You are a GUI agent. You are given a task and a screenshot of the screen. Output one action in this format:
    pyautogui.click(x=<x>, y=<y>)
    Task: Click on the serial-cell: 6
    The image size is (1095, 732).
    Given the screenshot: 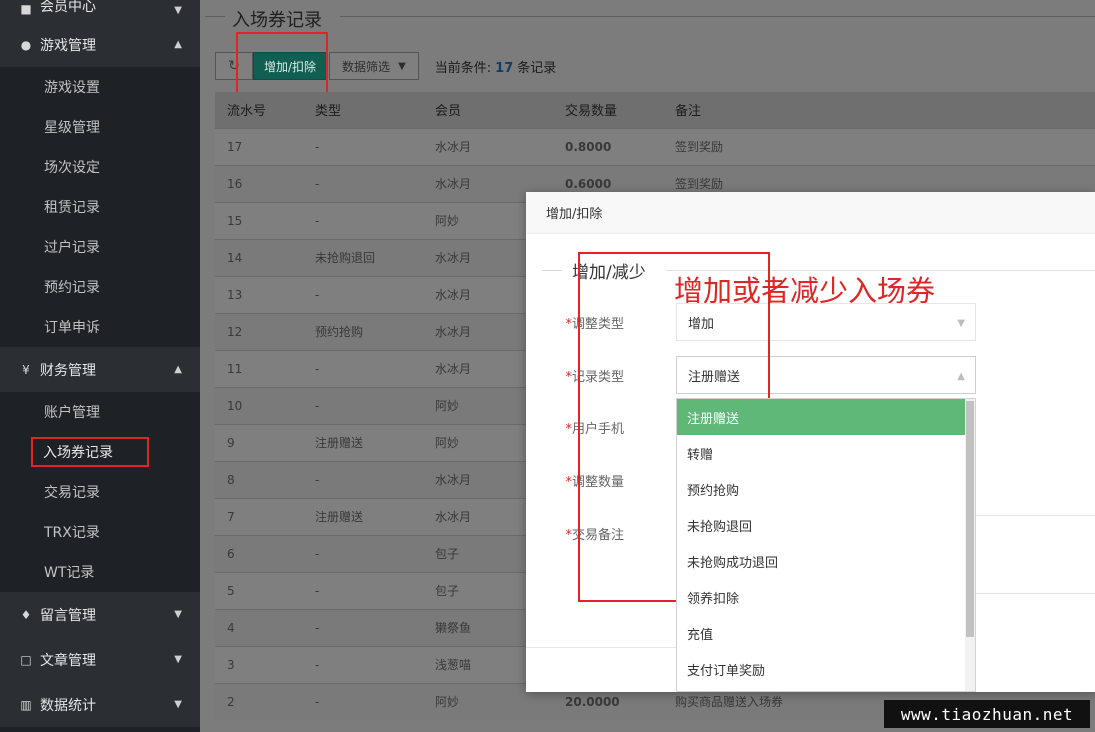 What is the action you would take?
    pyautogui.click(x=259, y=553)
    